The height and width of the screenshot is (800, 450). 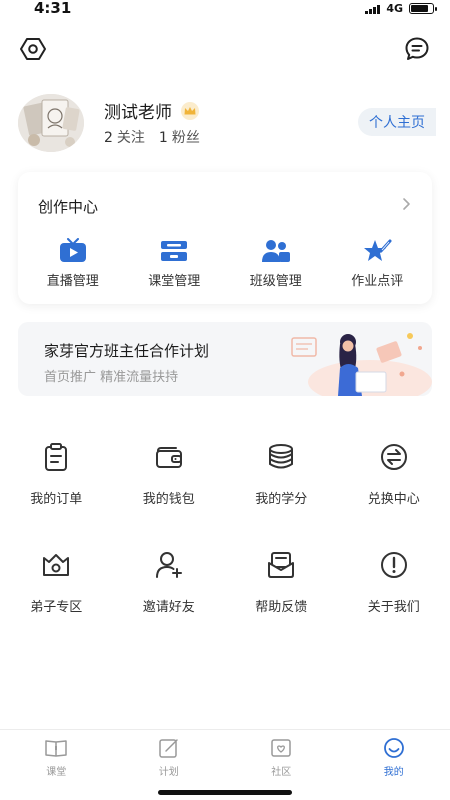 What do you see at coordinates (417, 49) in the screenshot?
I see `chat-bubble-icon` at bounding box center [417, 49].